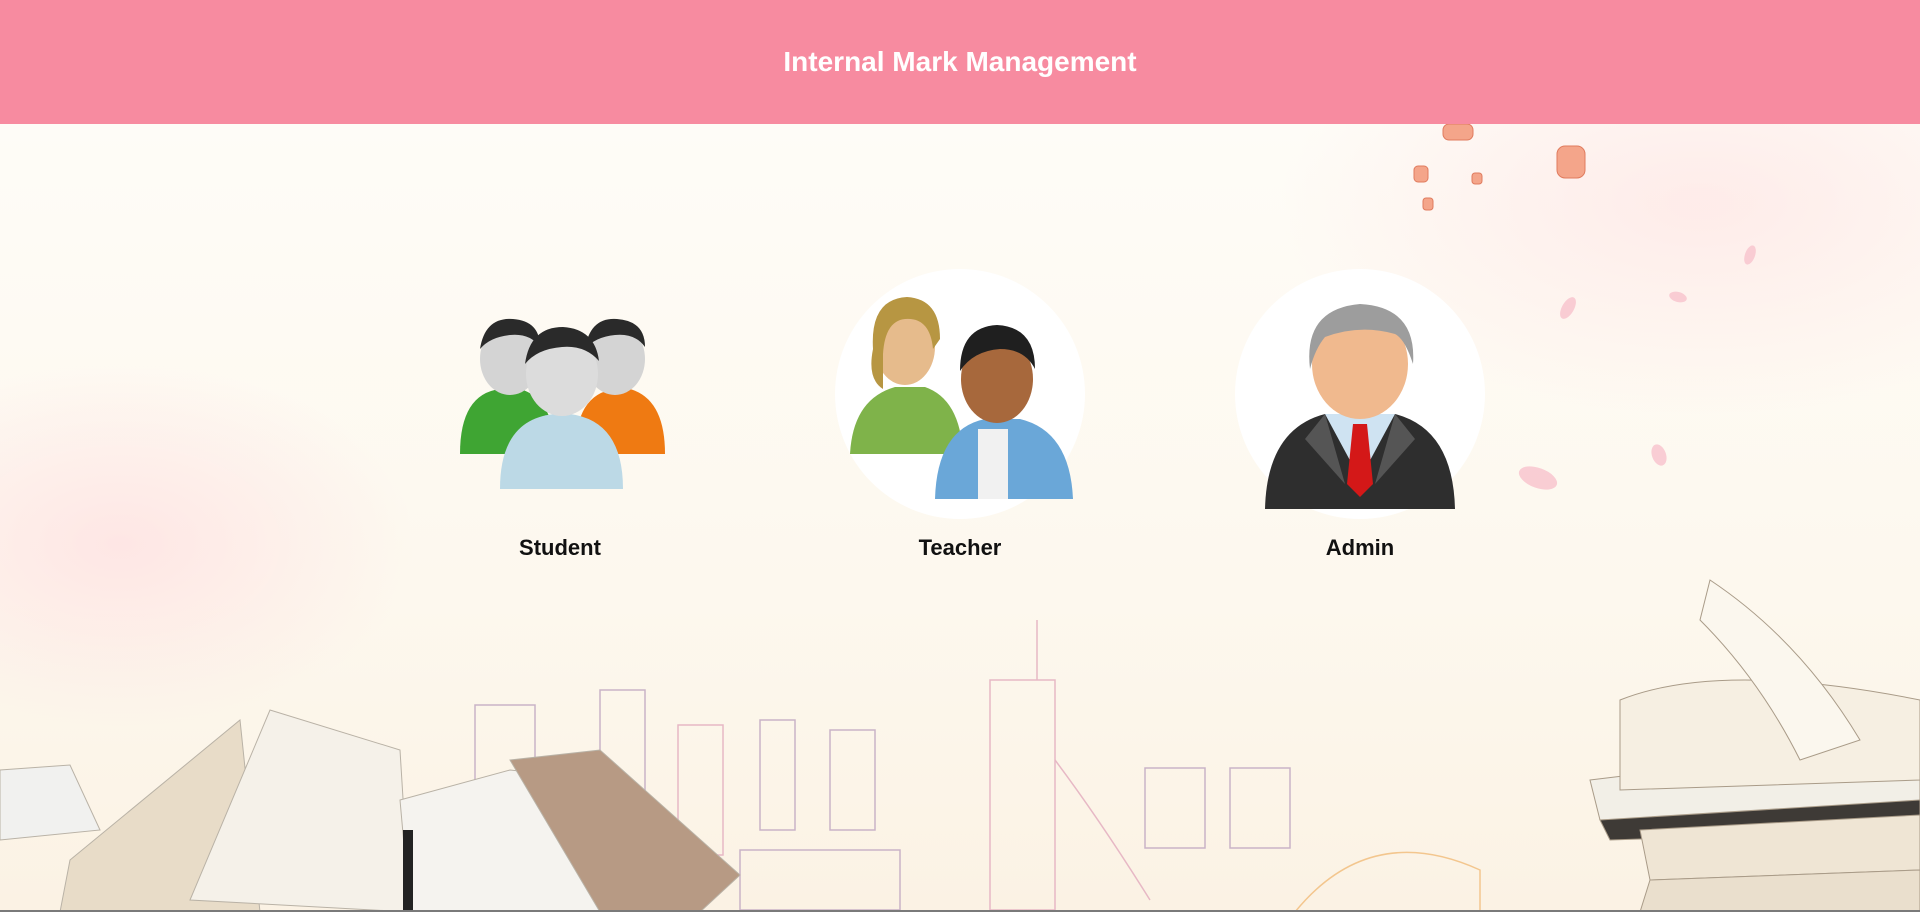 The height and width of the screenshot is (912, 1920). What do you see at coordinates (560, 394) in the screenshot?
I see `student-group-icon` at bounding box center [560, 394].